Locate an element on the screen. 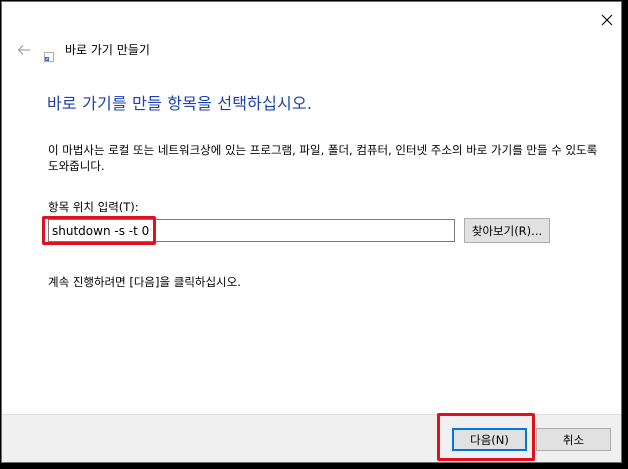  back-arrow-icon is located at coordinates (23, 50).